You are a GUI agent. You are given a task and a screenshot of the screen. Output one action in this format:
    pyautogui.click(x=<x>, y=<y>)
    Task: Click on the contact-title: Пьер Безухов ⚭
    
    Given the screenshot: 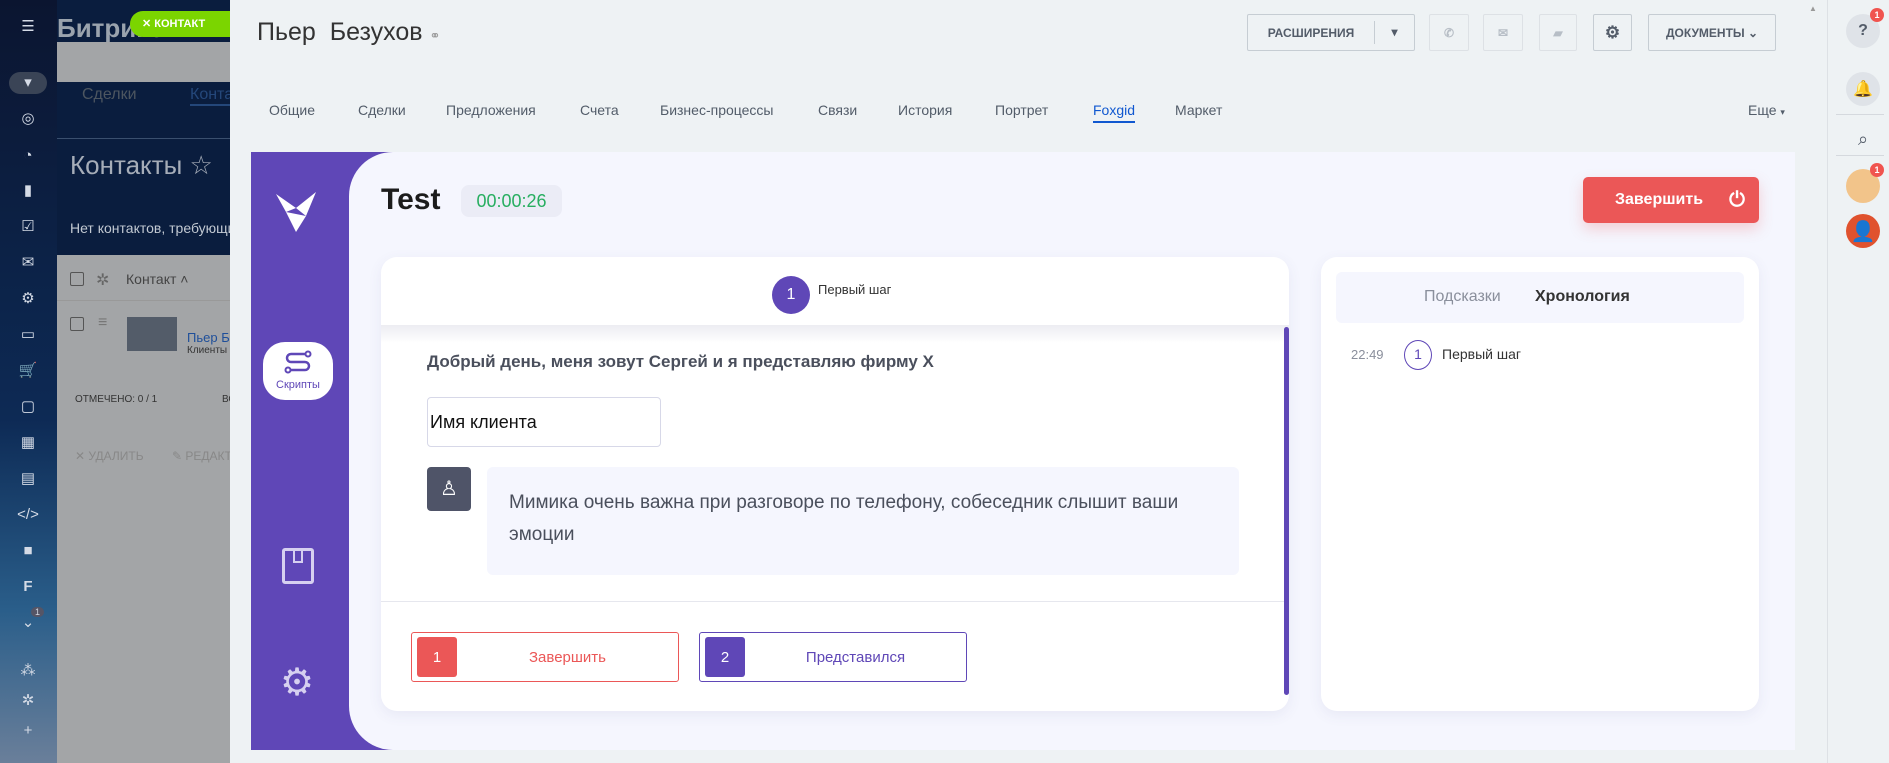 What is the action you would take?
    pyautogui.click(x=349, y=32)
    